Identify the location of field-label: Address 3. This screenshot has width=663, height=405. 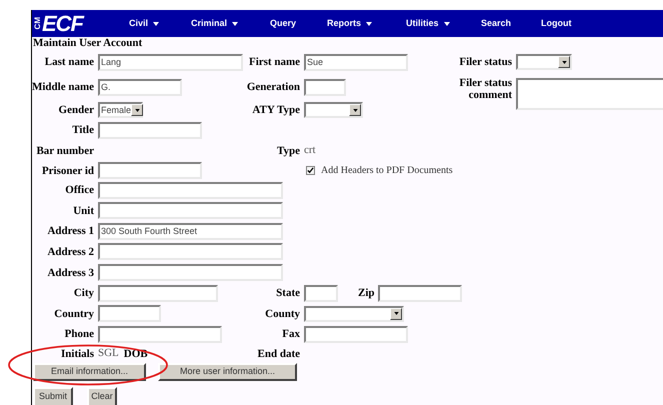
(70, 272).